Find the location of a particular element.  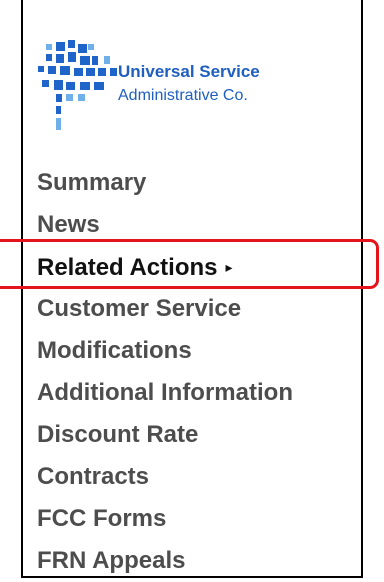

nav-label: Customer Service is located at coordinates (139, 308).